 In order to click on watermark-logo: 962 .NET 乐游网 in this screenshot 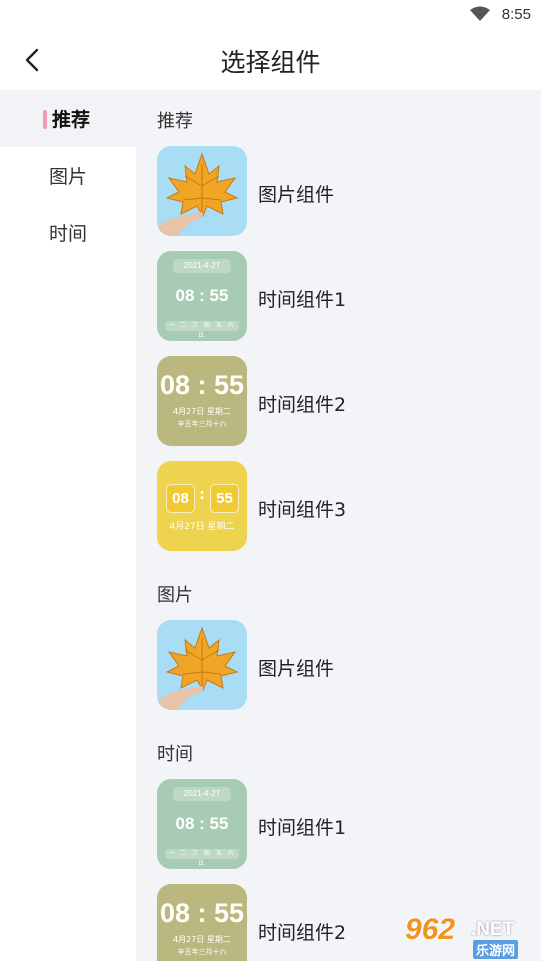, I will do `click(469, 936)`.